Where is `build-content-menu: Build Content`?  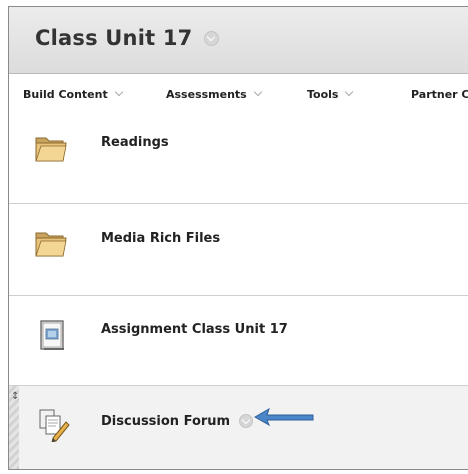 build-content-menu: Build Content is located at coordinates (73, 94).